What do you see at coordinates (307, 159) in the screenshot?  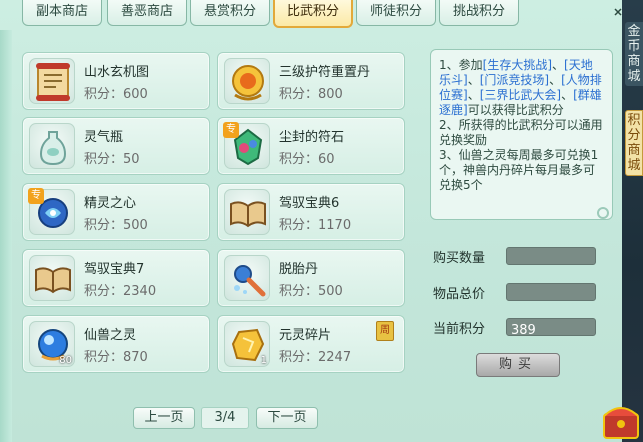 I see `item-price: 积分：60` at bounding box center [307, 159].